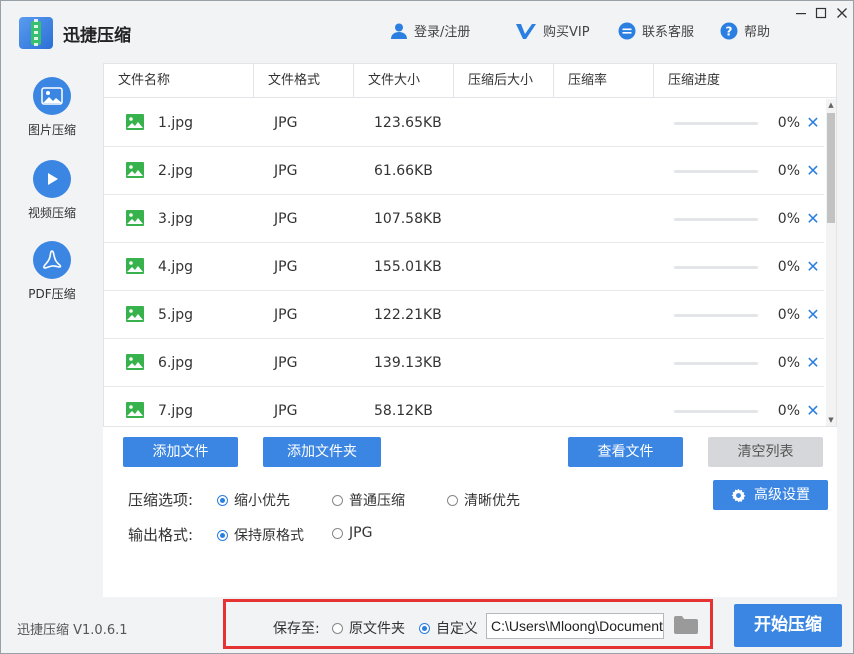 This screenshot has height=654, width=854. Describe the element at coordinates (176, 363) in the screenshot. I see `file-name: 6.jpg` at that location.